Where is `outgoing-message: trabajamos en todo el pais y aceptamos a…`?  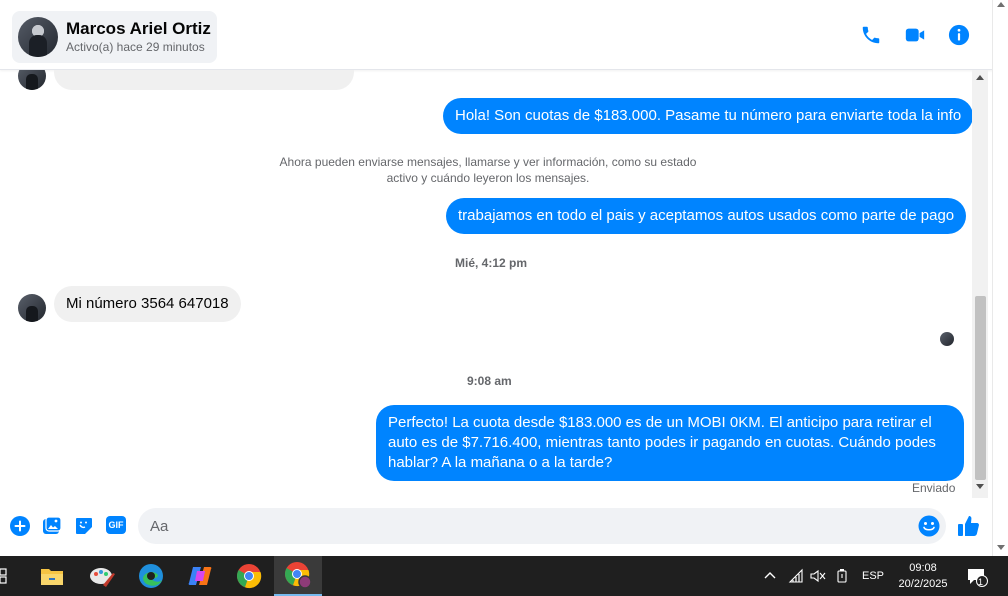
outgoing-message: trabajamos en todo el pais y aceptamos a… is located at coordinates (706, 216).